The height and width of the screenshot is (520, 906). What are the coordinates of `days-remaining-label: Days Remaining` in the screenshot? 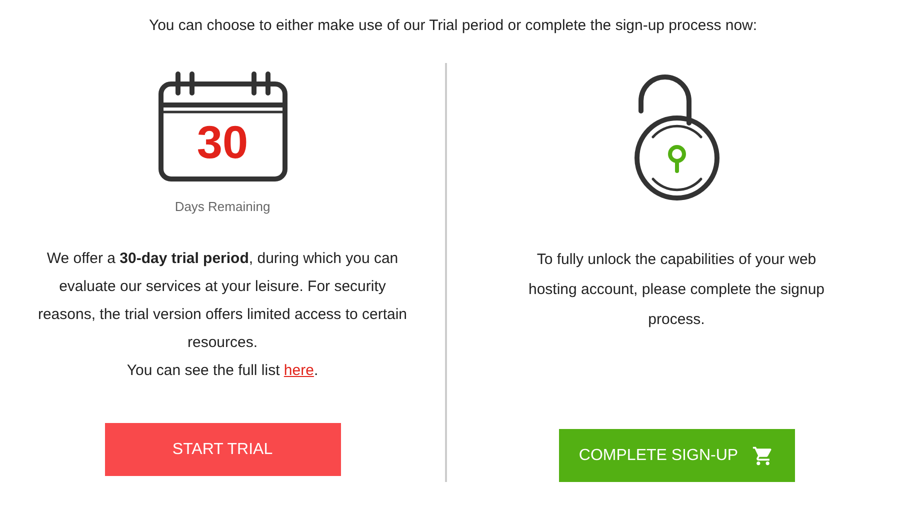 It's located at (222, 206).